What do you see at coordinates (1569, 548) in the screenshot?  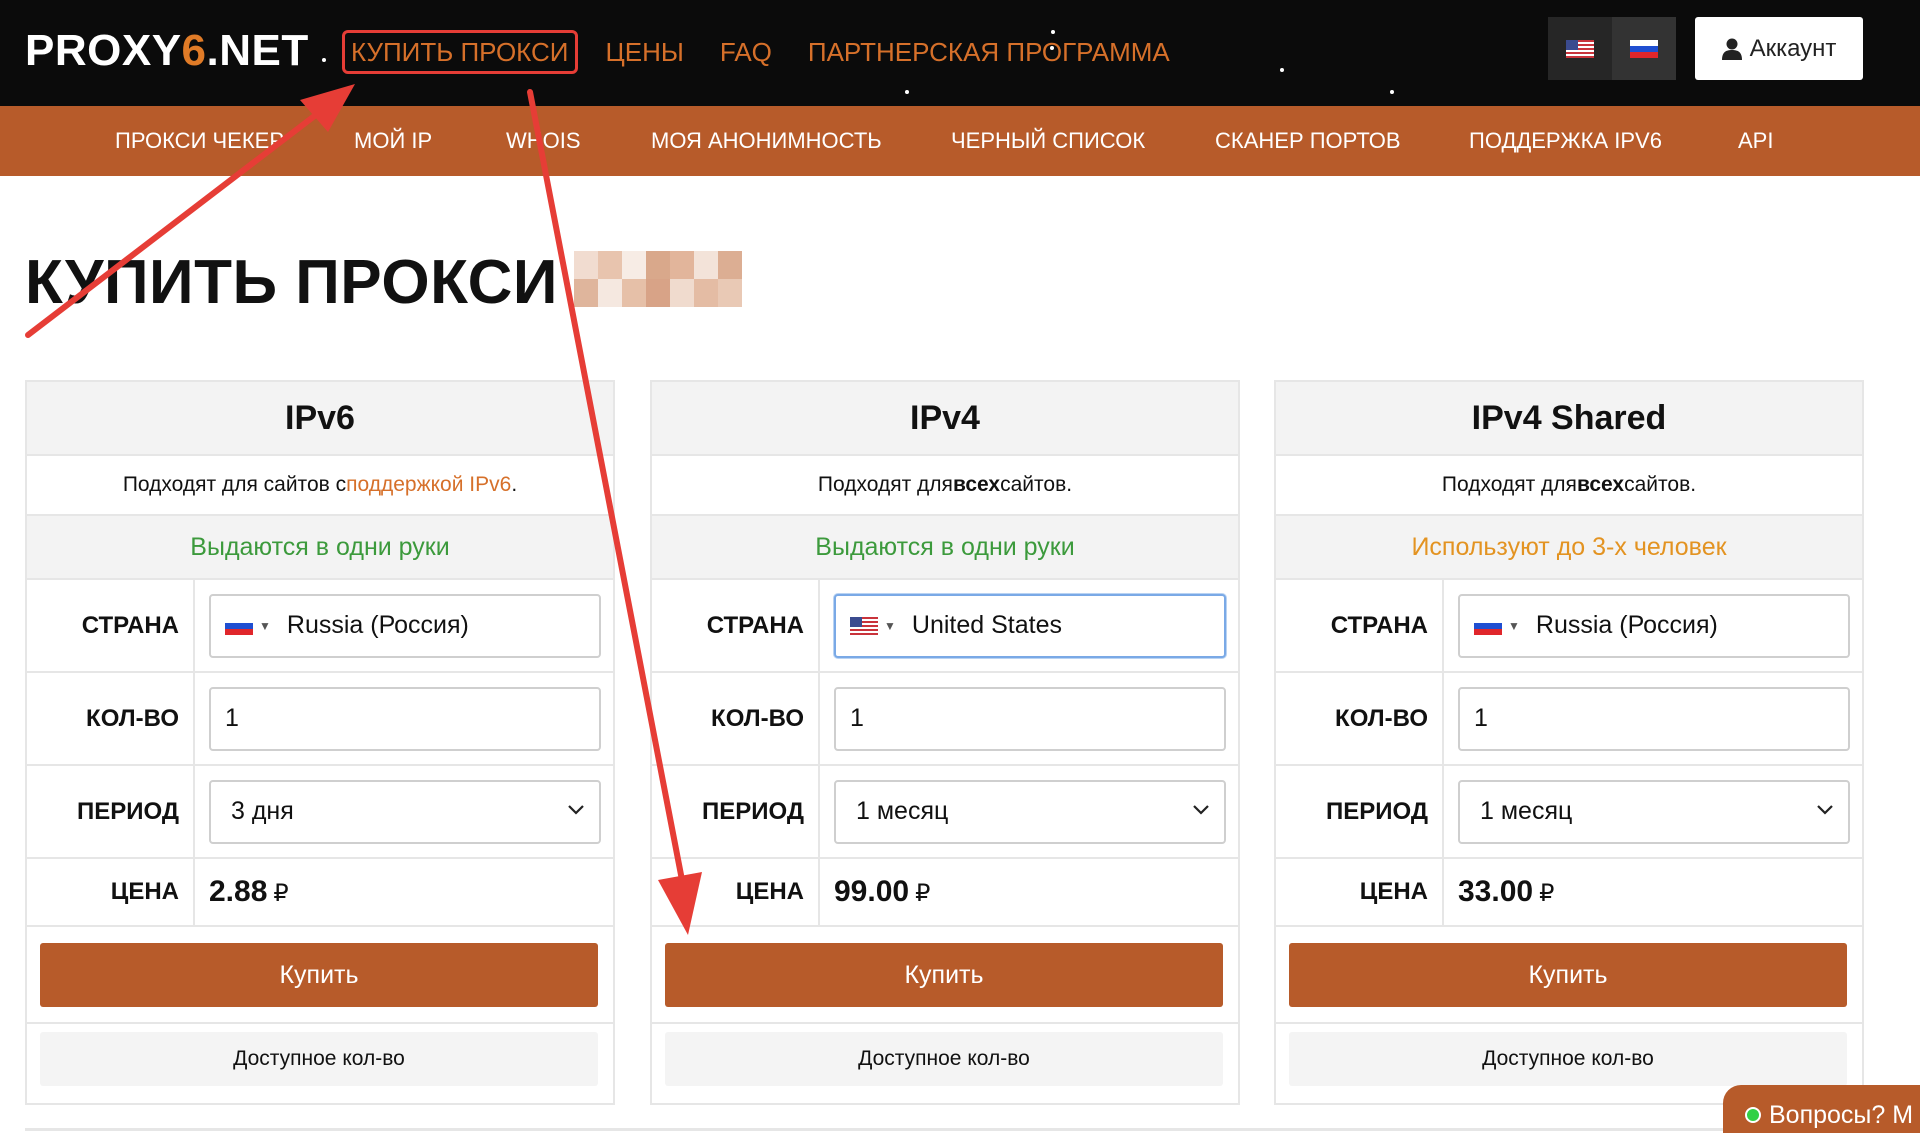 I see `card-note: Используют до 3-х человек` at bounding box center [1569, 548].